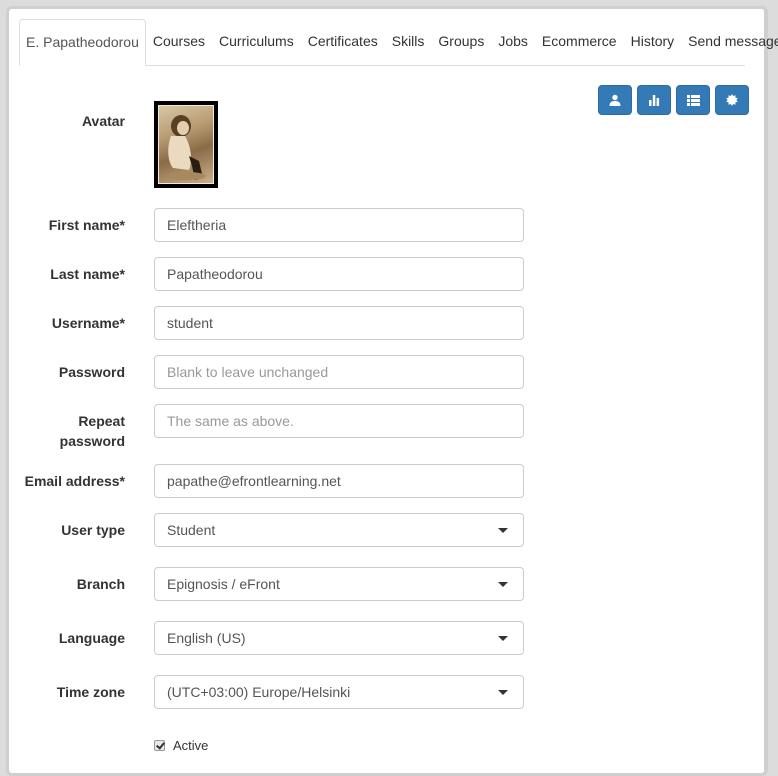  Describe the element at coordinates (191, 530) in the screenshot. I see `user-type-value: Student` at that location.